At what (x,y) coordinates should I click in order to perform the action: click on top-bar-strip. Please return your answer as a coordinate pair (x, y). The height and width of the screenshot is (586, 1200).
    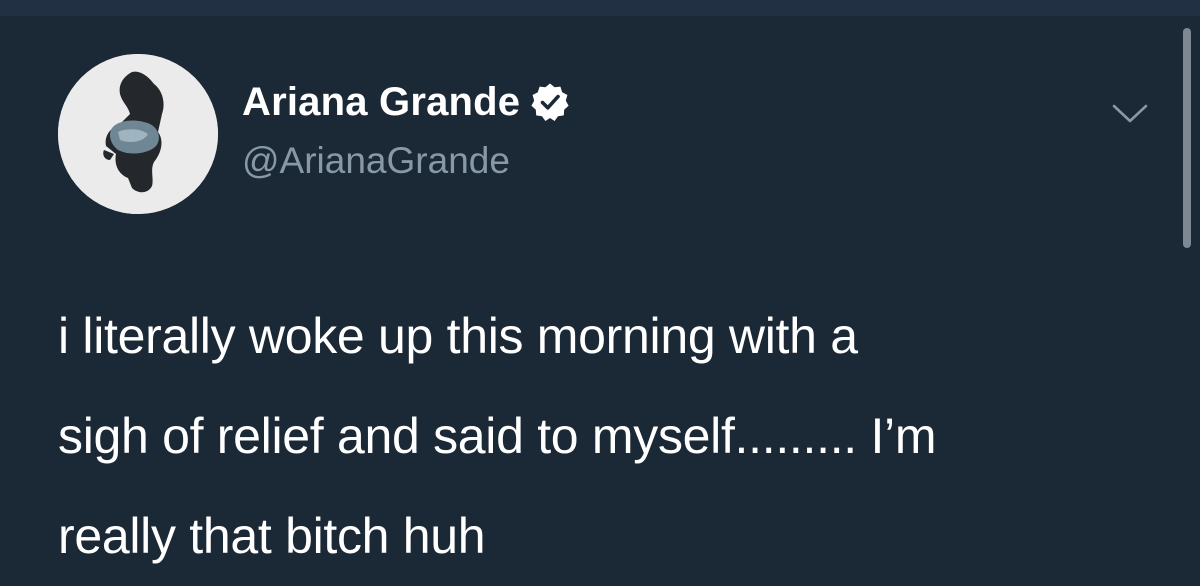
    Looking at the image, I should click on (600, 8).